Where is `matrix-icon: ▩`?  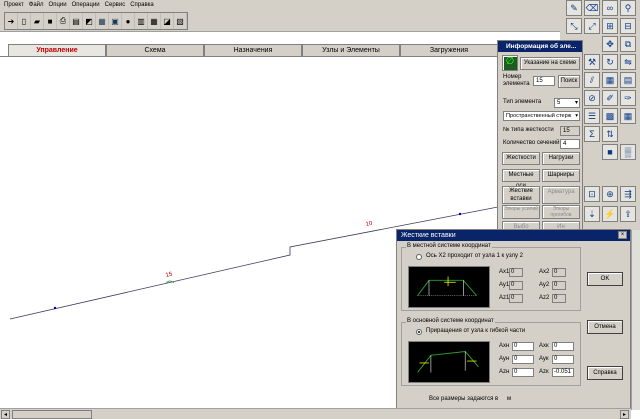 matrix-icon: ▩ is located at coordinates (610, 116).